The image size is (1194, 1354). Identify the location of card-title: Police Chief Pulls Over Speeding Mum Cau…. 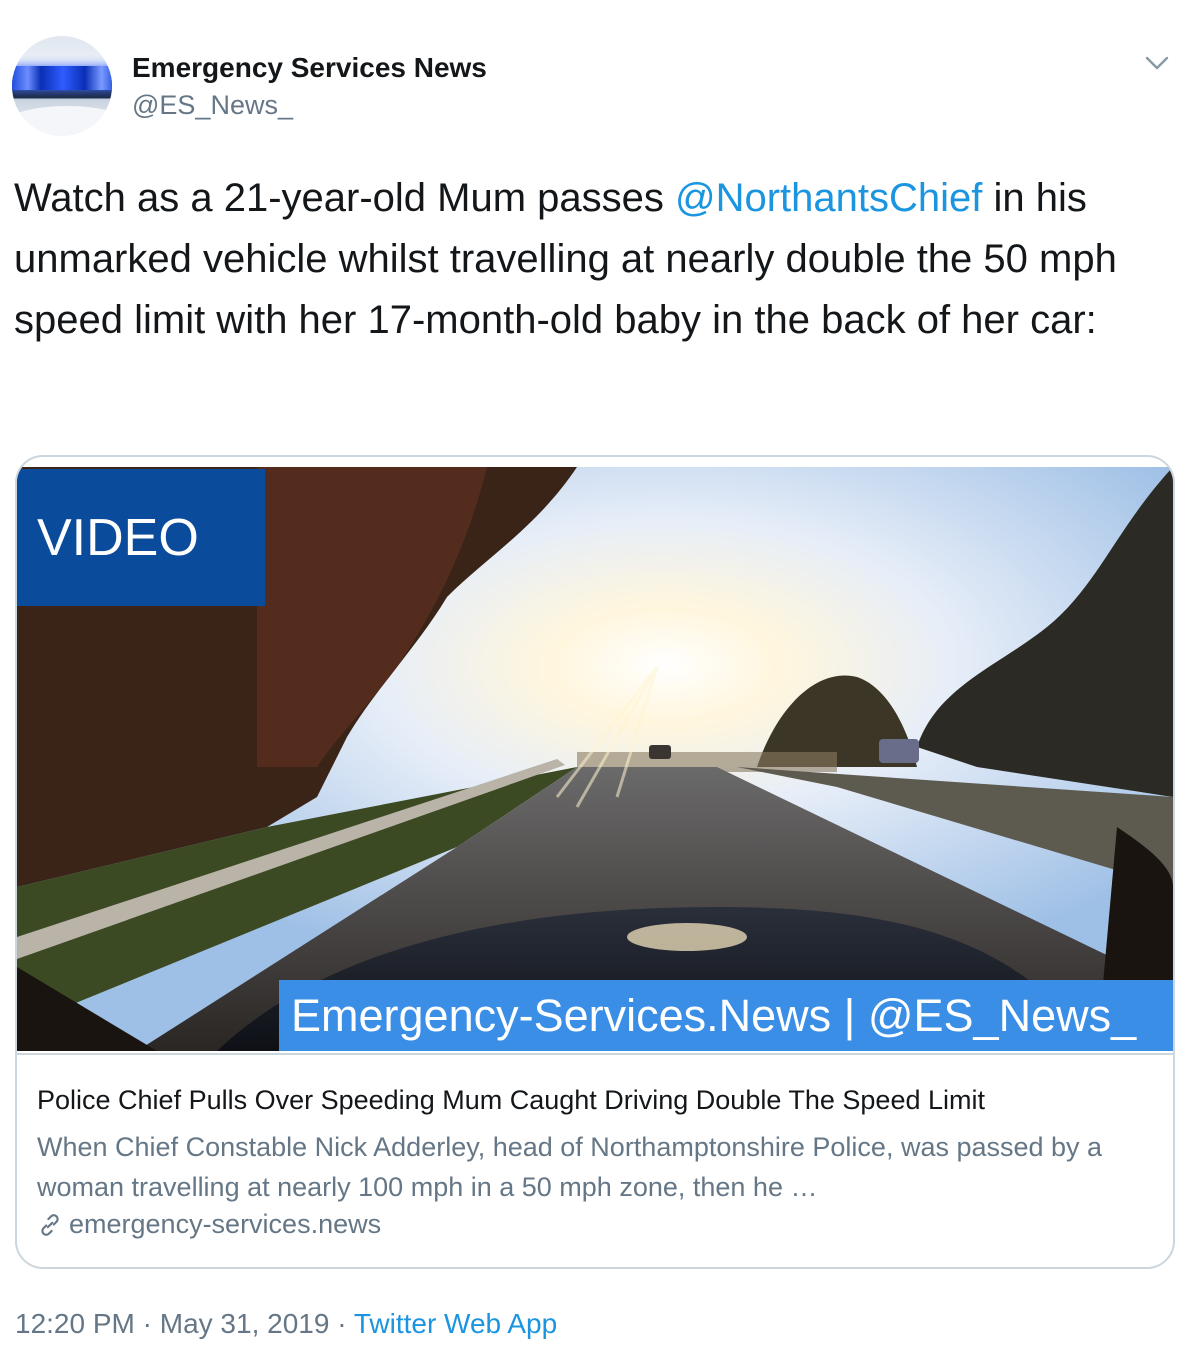
(592, 1100).